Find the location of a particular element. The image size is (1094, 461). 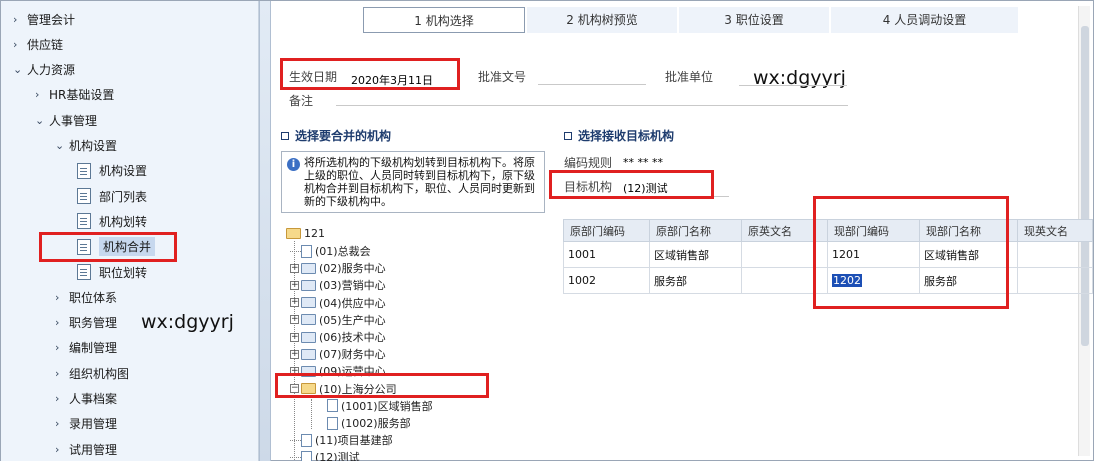

sidebar-item: › 供应链 is located at coordinates (38, 44).